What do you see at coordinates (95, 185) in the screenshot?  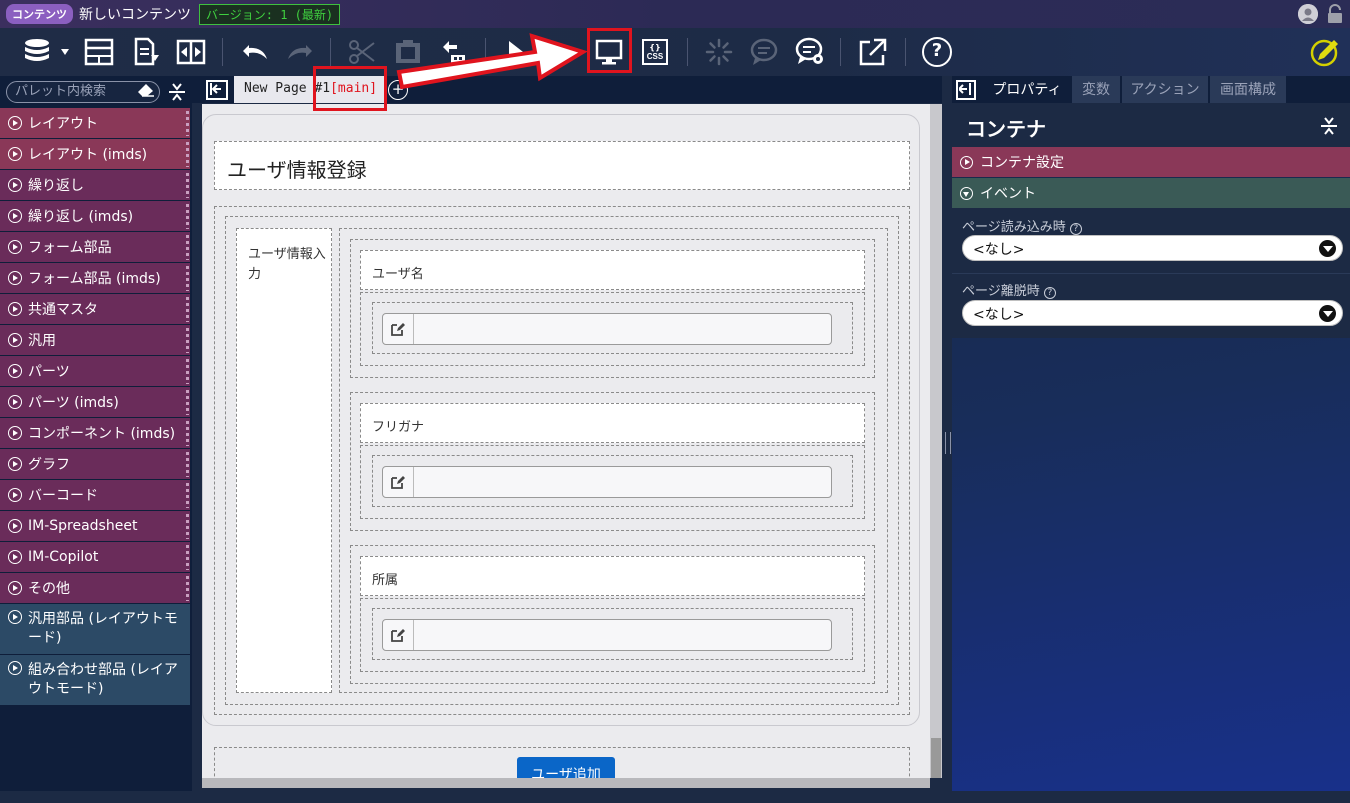 I see `palette-category: 繰り返し` at bounding box center [95, 185].